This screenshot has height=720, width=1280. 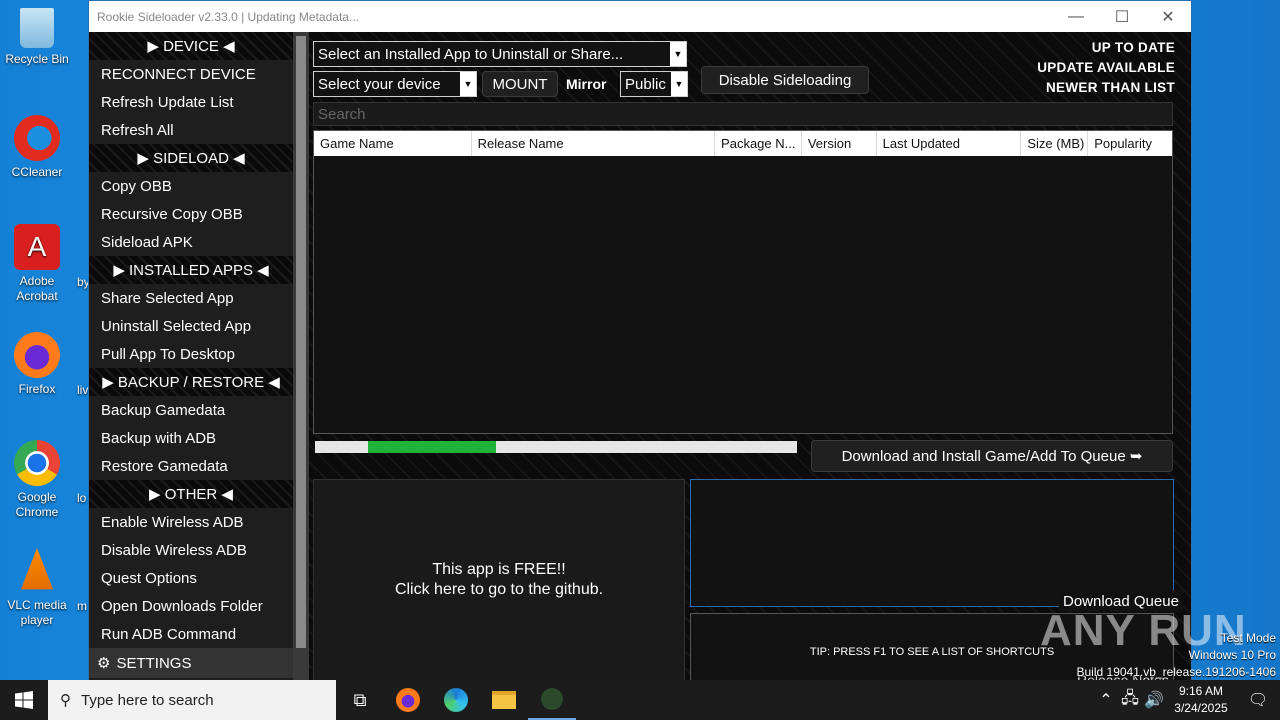 I want to click on column-release-name: Release Name, so click(x=594, y=143).